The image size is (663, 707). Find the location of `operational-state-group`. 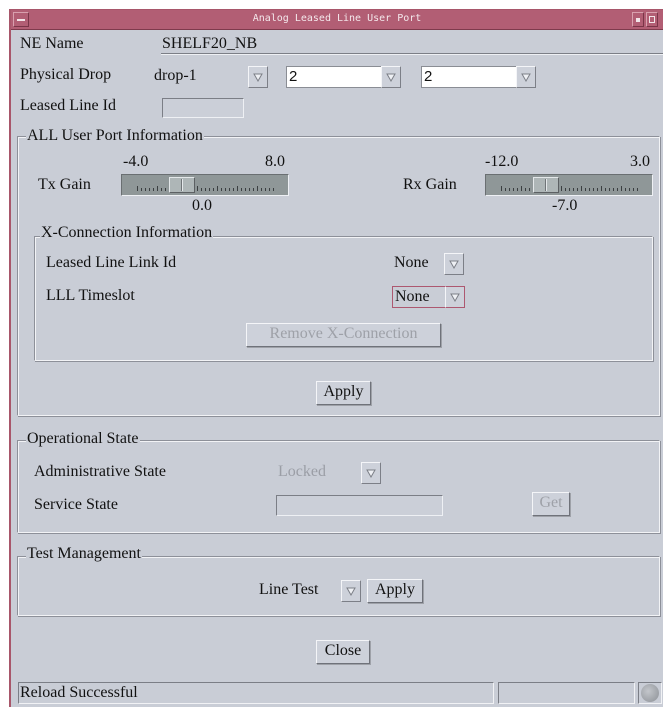

operational-state-group is located at coordinates (338, 486).